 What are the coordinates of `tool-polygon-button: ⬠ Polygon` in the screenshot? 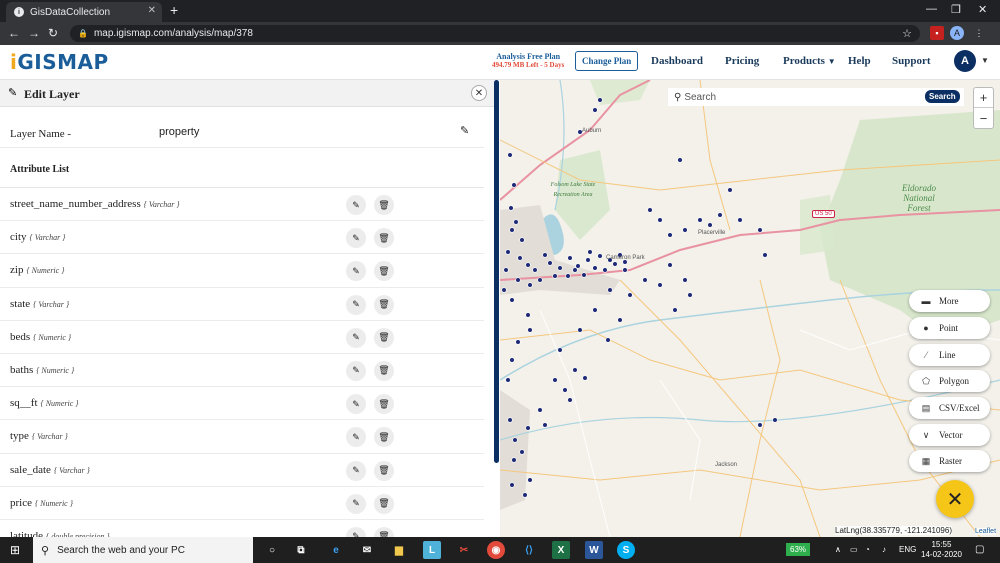 It's located at (949, 381).